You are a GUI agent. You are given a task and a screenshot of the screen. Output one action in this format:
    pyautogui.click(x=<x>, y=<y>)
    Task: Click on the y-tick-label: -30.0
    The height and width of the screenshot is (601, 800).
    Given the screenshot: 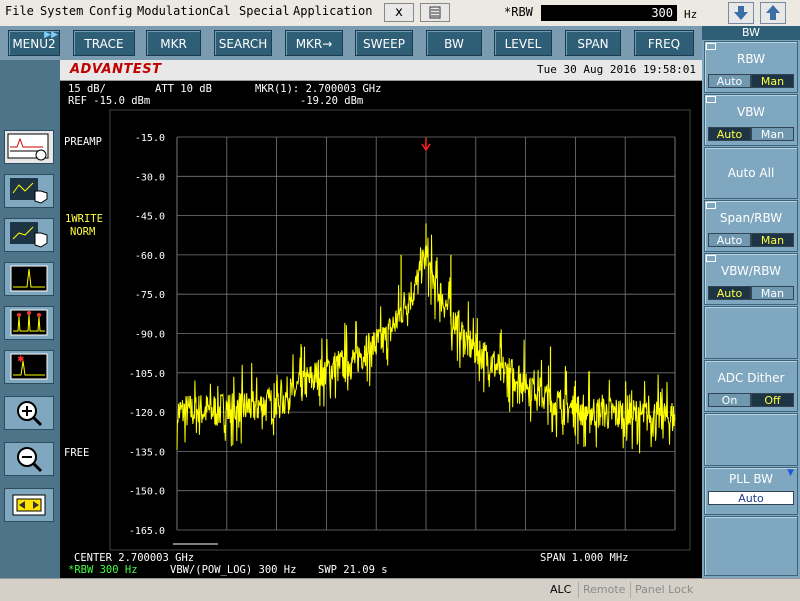 What is the action you would take?
    pyautogui.click(x=150, y=177)
    